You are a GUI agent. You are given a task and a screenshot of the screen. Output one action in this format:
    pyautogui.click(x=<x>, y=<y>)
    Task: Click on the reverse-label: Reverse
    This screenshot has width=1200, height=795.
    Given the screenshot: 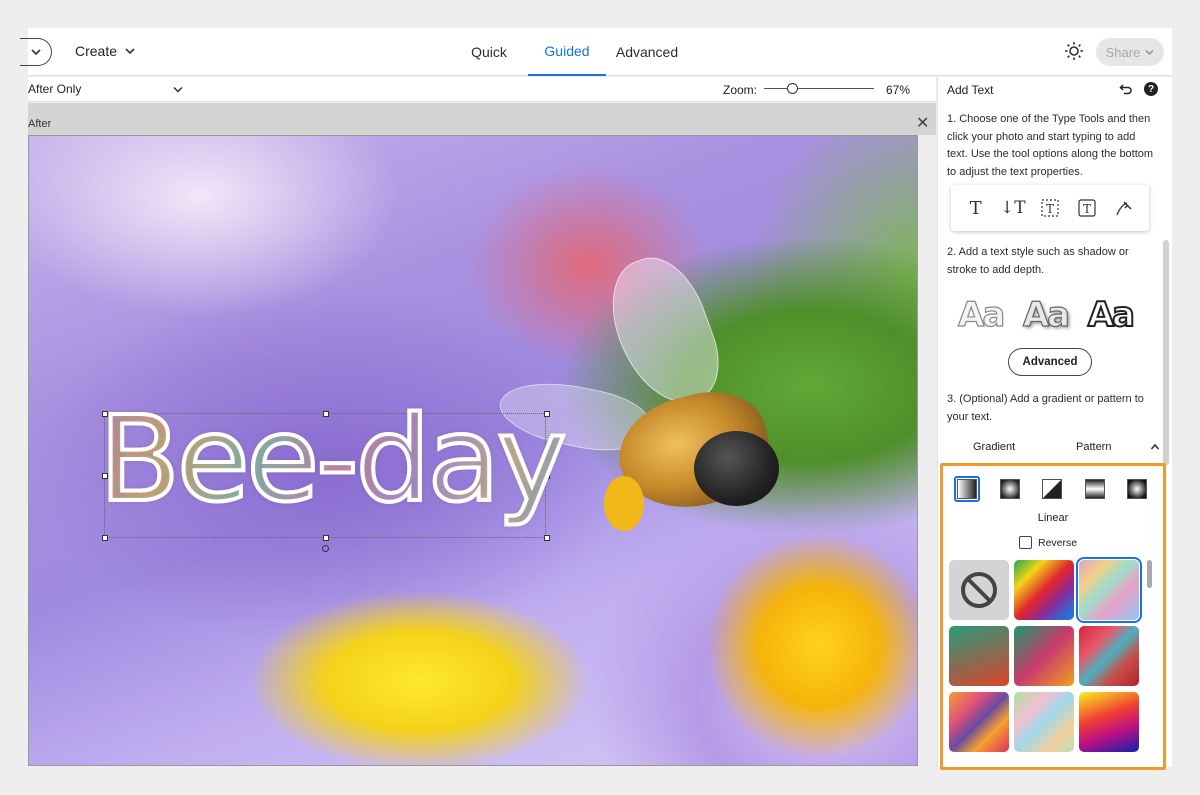 What is the action you would take?
    pyautogui.click(x=1058, y=542)
    